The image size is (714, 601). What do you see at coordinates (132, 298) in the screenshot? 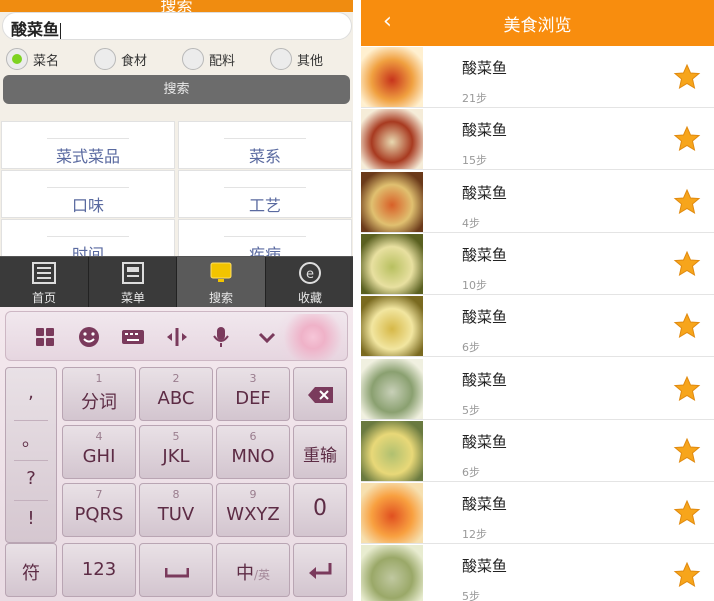
I see `tab-label: 菜单` at bounding box center [132, 298].